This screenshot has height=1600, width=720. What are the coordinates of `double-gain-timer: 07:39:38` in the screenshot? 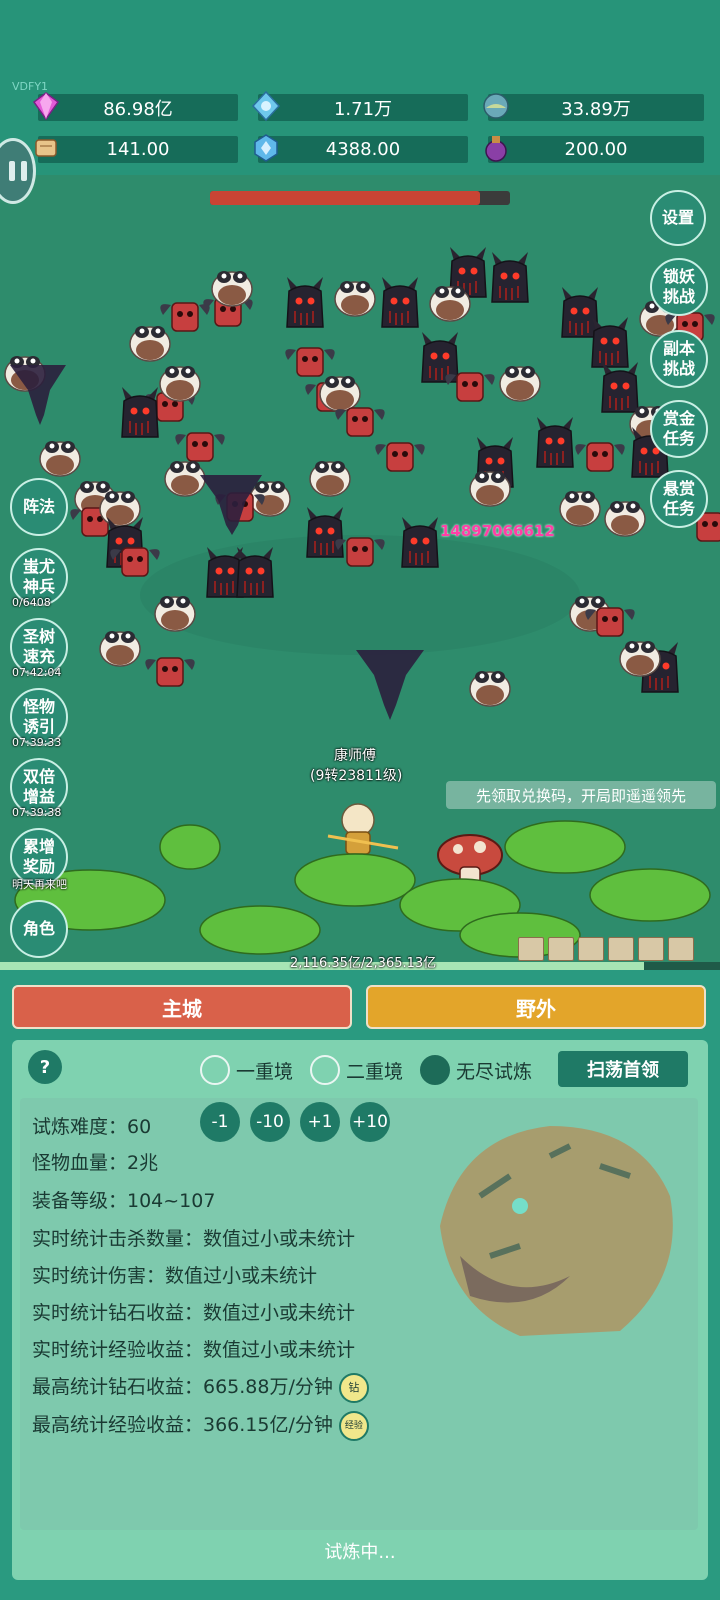 It's located at (37, 812).